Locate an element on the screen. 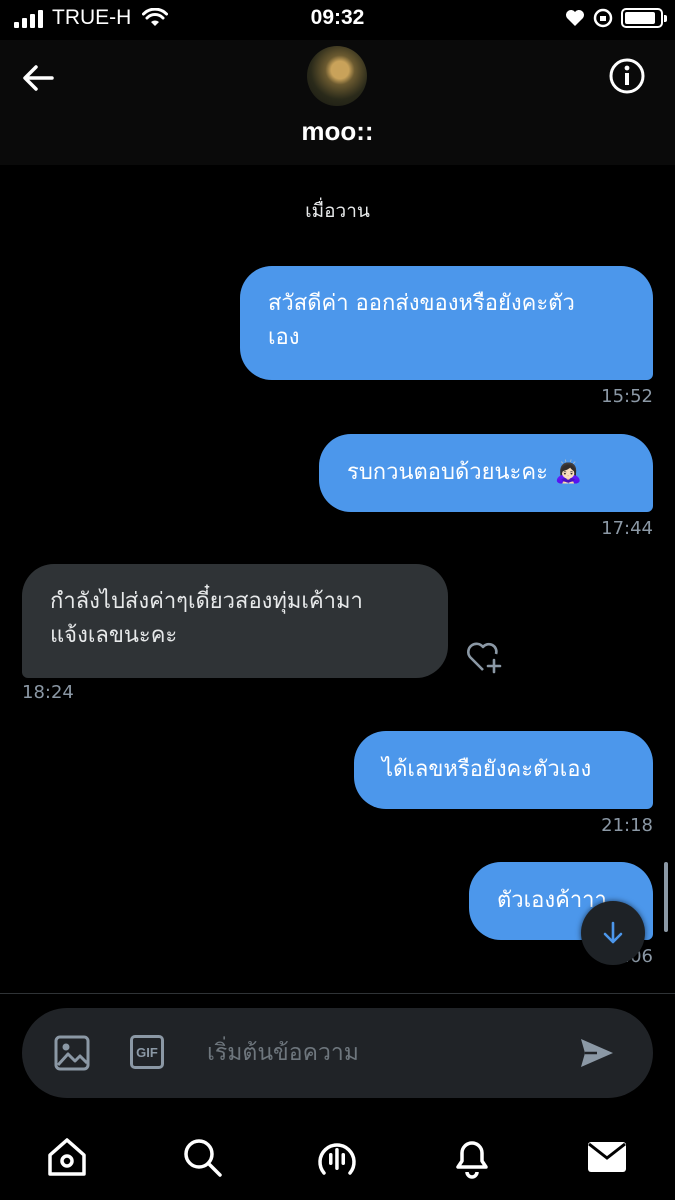  message-composer: GIF is located at coordinates (337, 1053).